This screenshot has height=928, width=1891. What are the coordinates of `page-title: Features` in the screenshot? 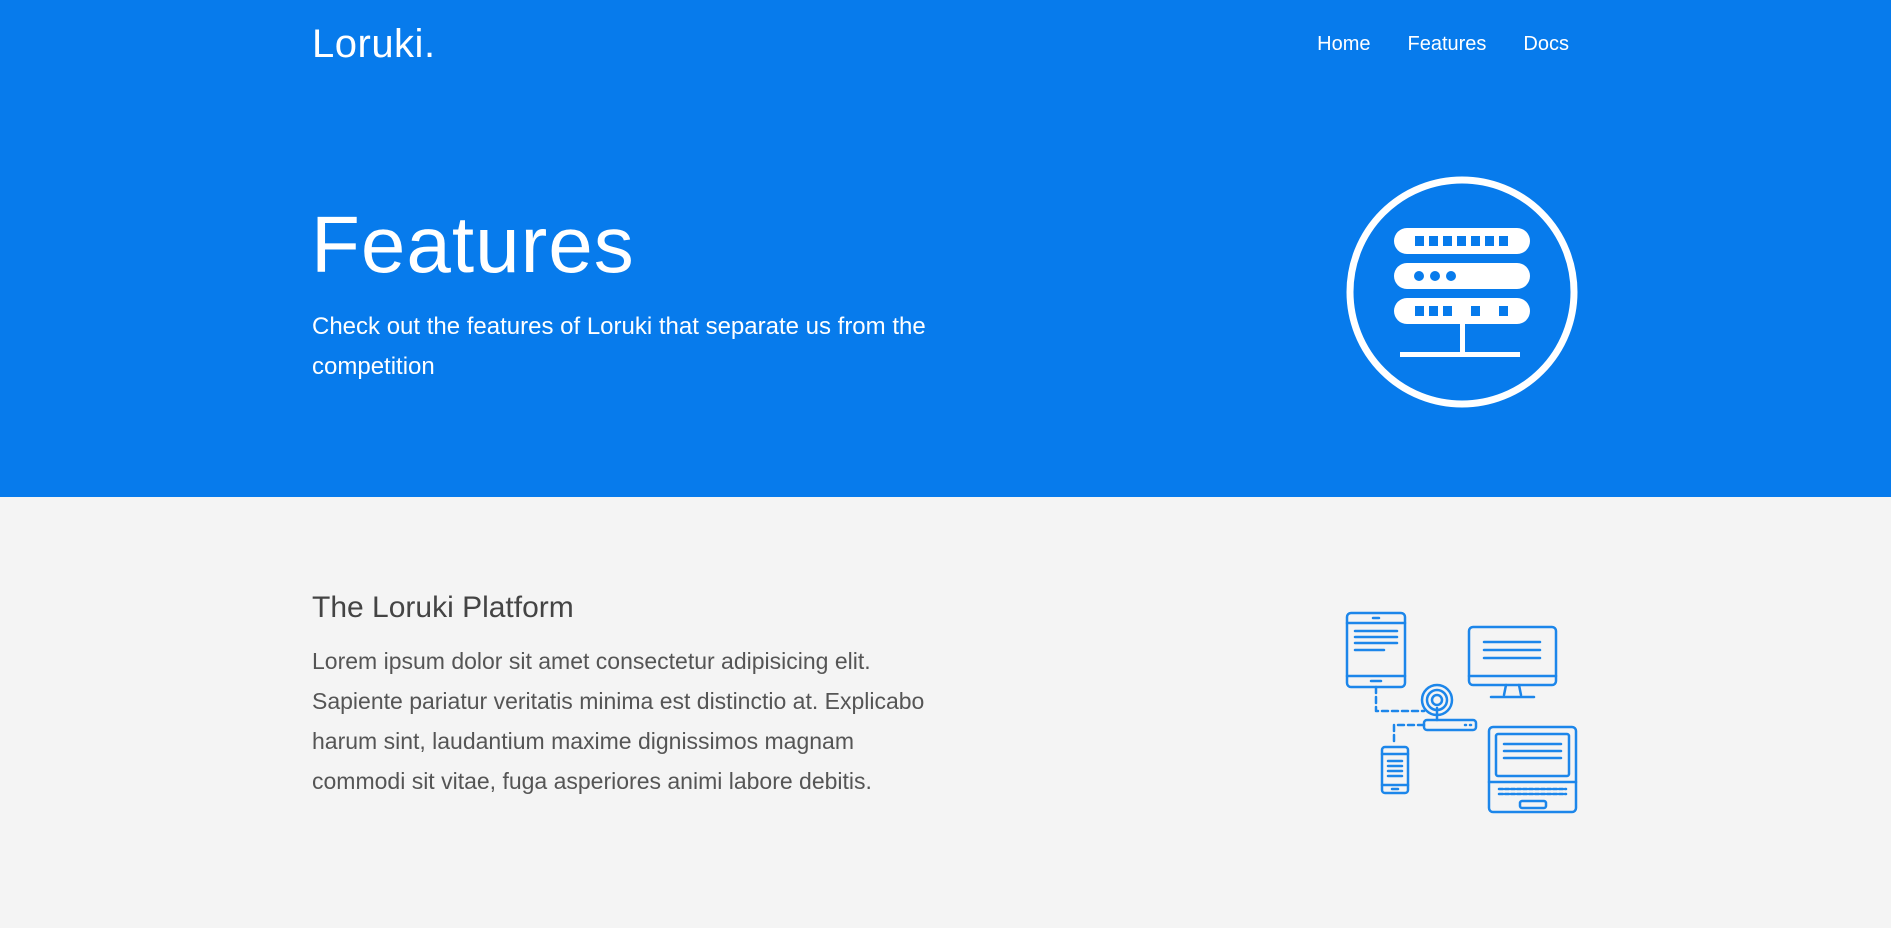 It's located at (473, 244).